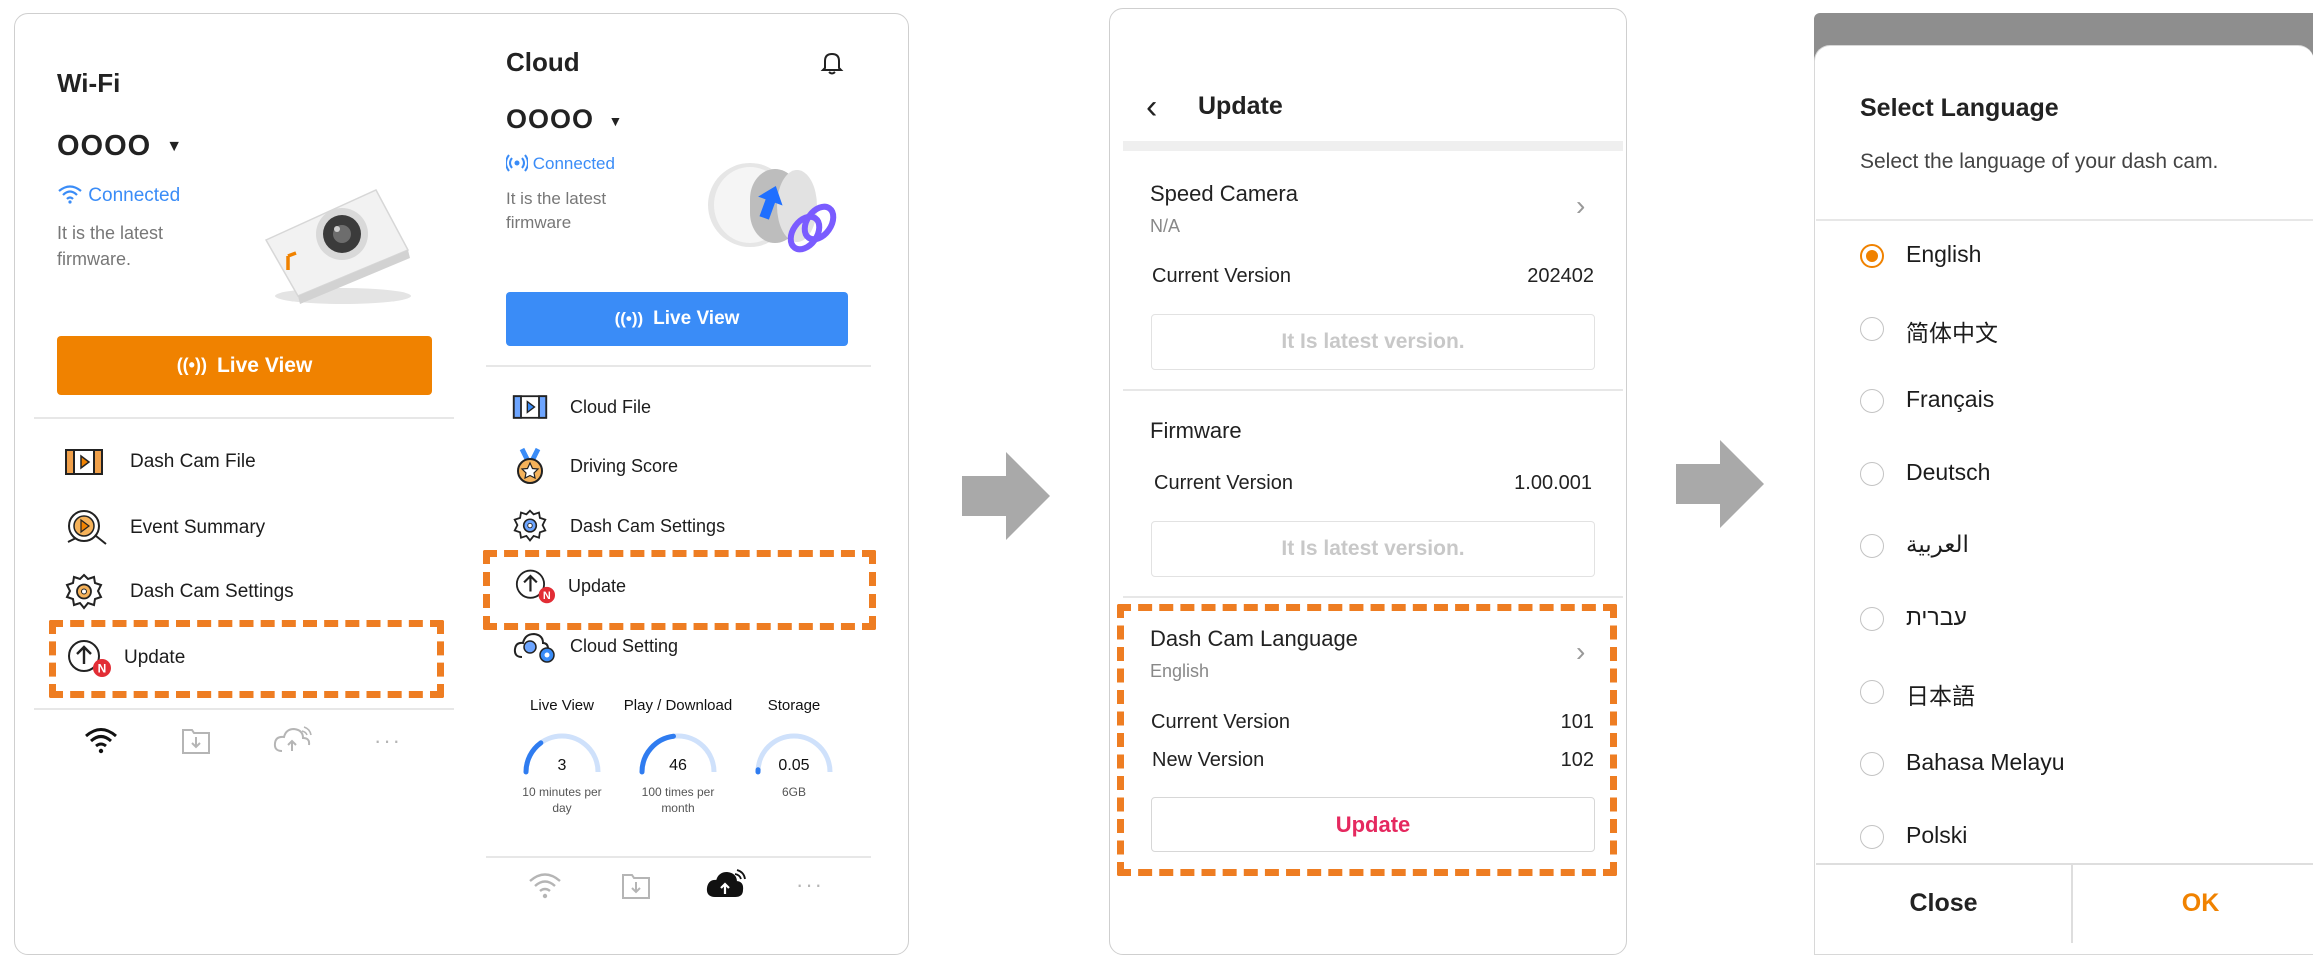 This screenshot has width=2313, height=955. Describe the element at coordinates (1580, 206) in the screenshot. I see `chevron-right-icon: ›` at that location.